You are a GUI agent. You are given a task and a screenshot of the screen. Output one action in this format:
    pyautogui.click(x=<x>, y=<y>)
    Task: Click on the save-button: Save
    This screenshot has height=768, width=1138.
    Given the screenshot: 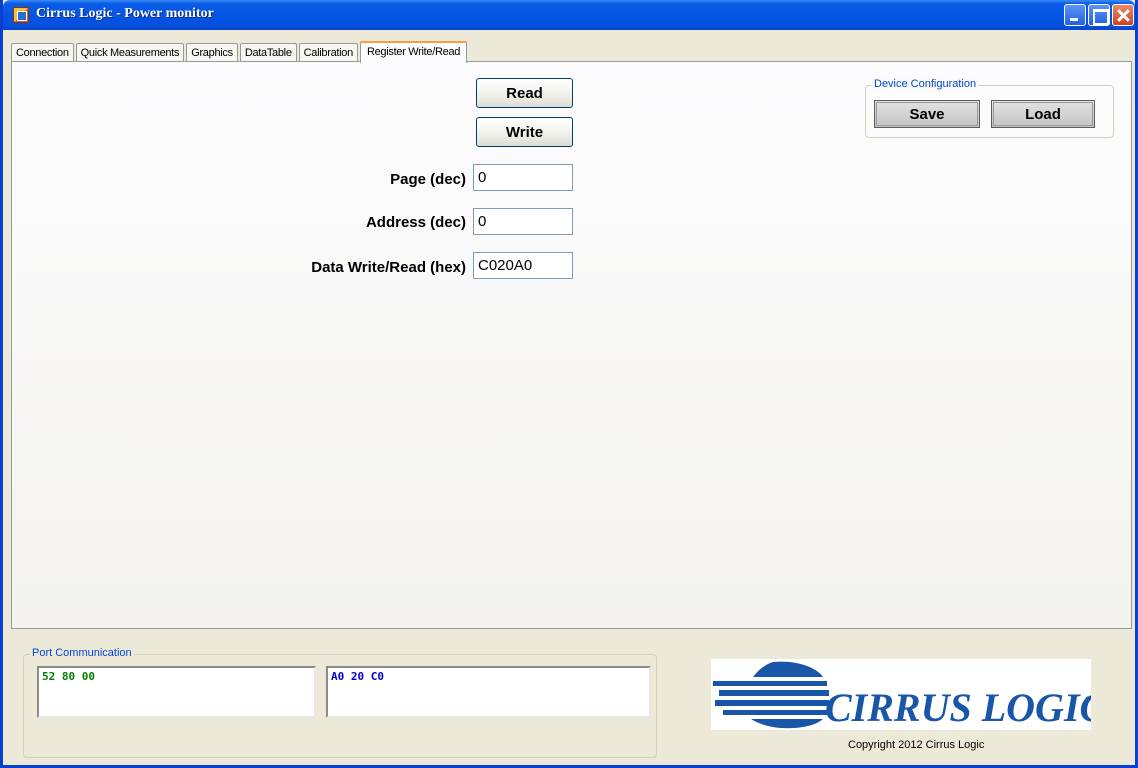 What is the action you would take?
    pyautogui.click(x=927, y=114)
    